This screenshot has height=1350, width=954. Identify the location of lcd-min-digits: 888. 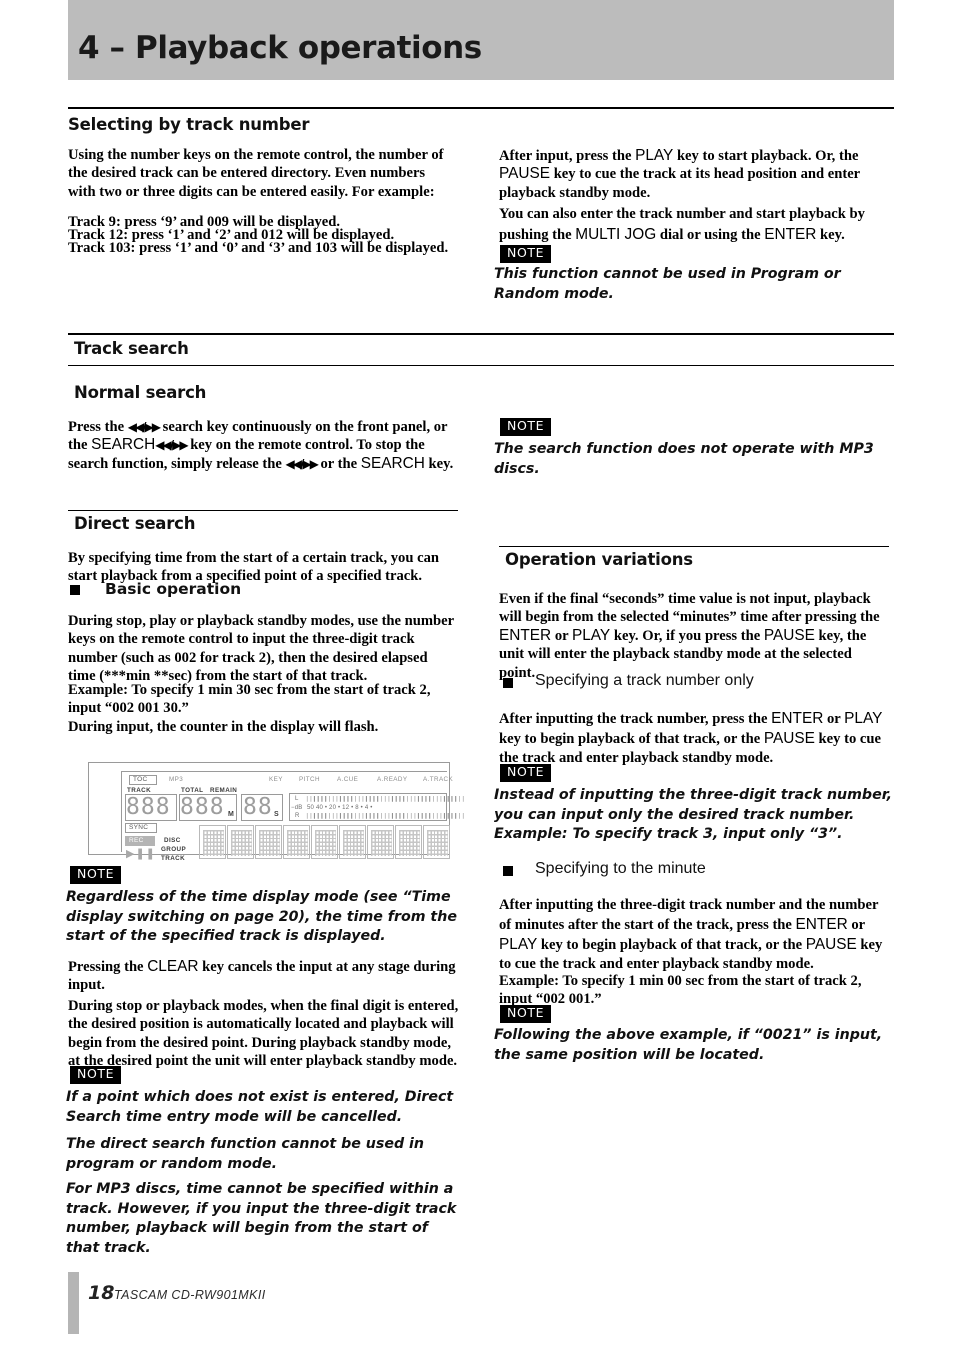
(202, 807).